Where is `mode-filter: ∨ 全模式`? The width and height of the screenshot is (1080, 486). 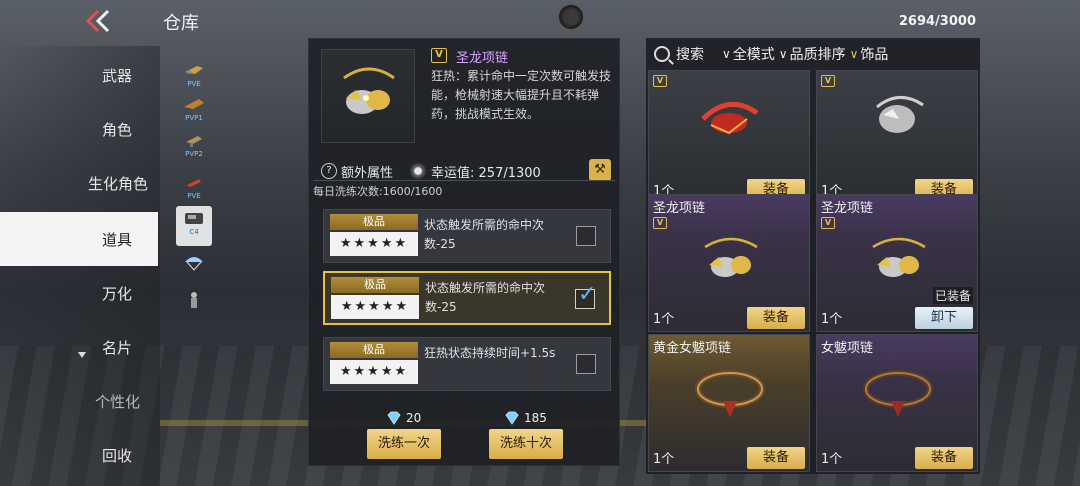
mode-filter: ∨ 全模式 is located at coordinates (748, 54).